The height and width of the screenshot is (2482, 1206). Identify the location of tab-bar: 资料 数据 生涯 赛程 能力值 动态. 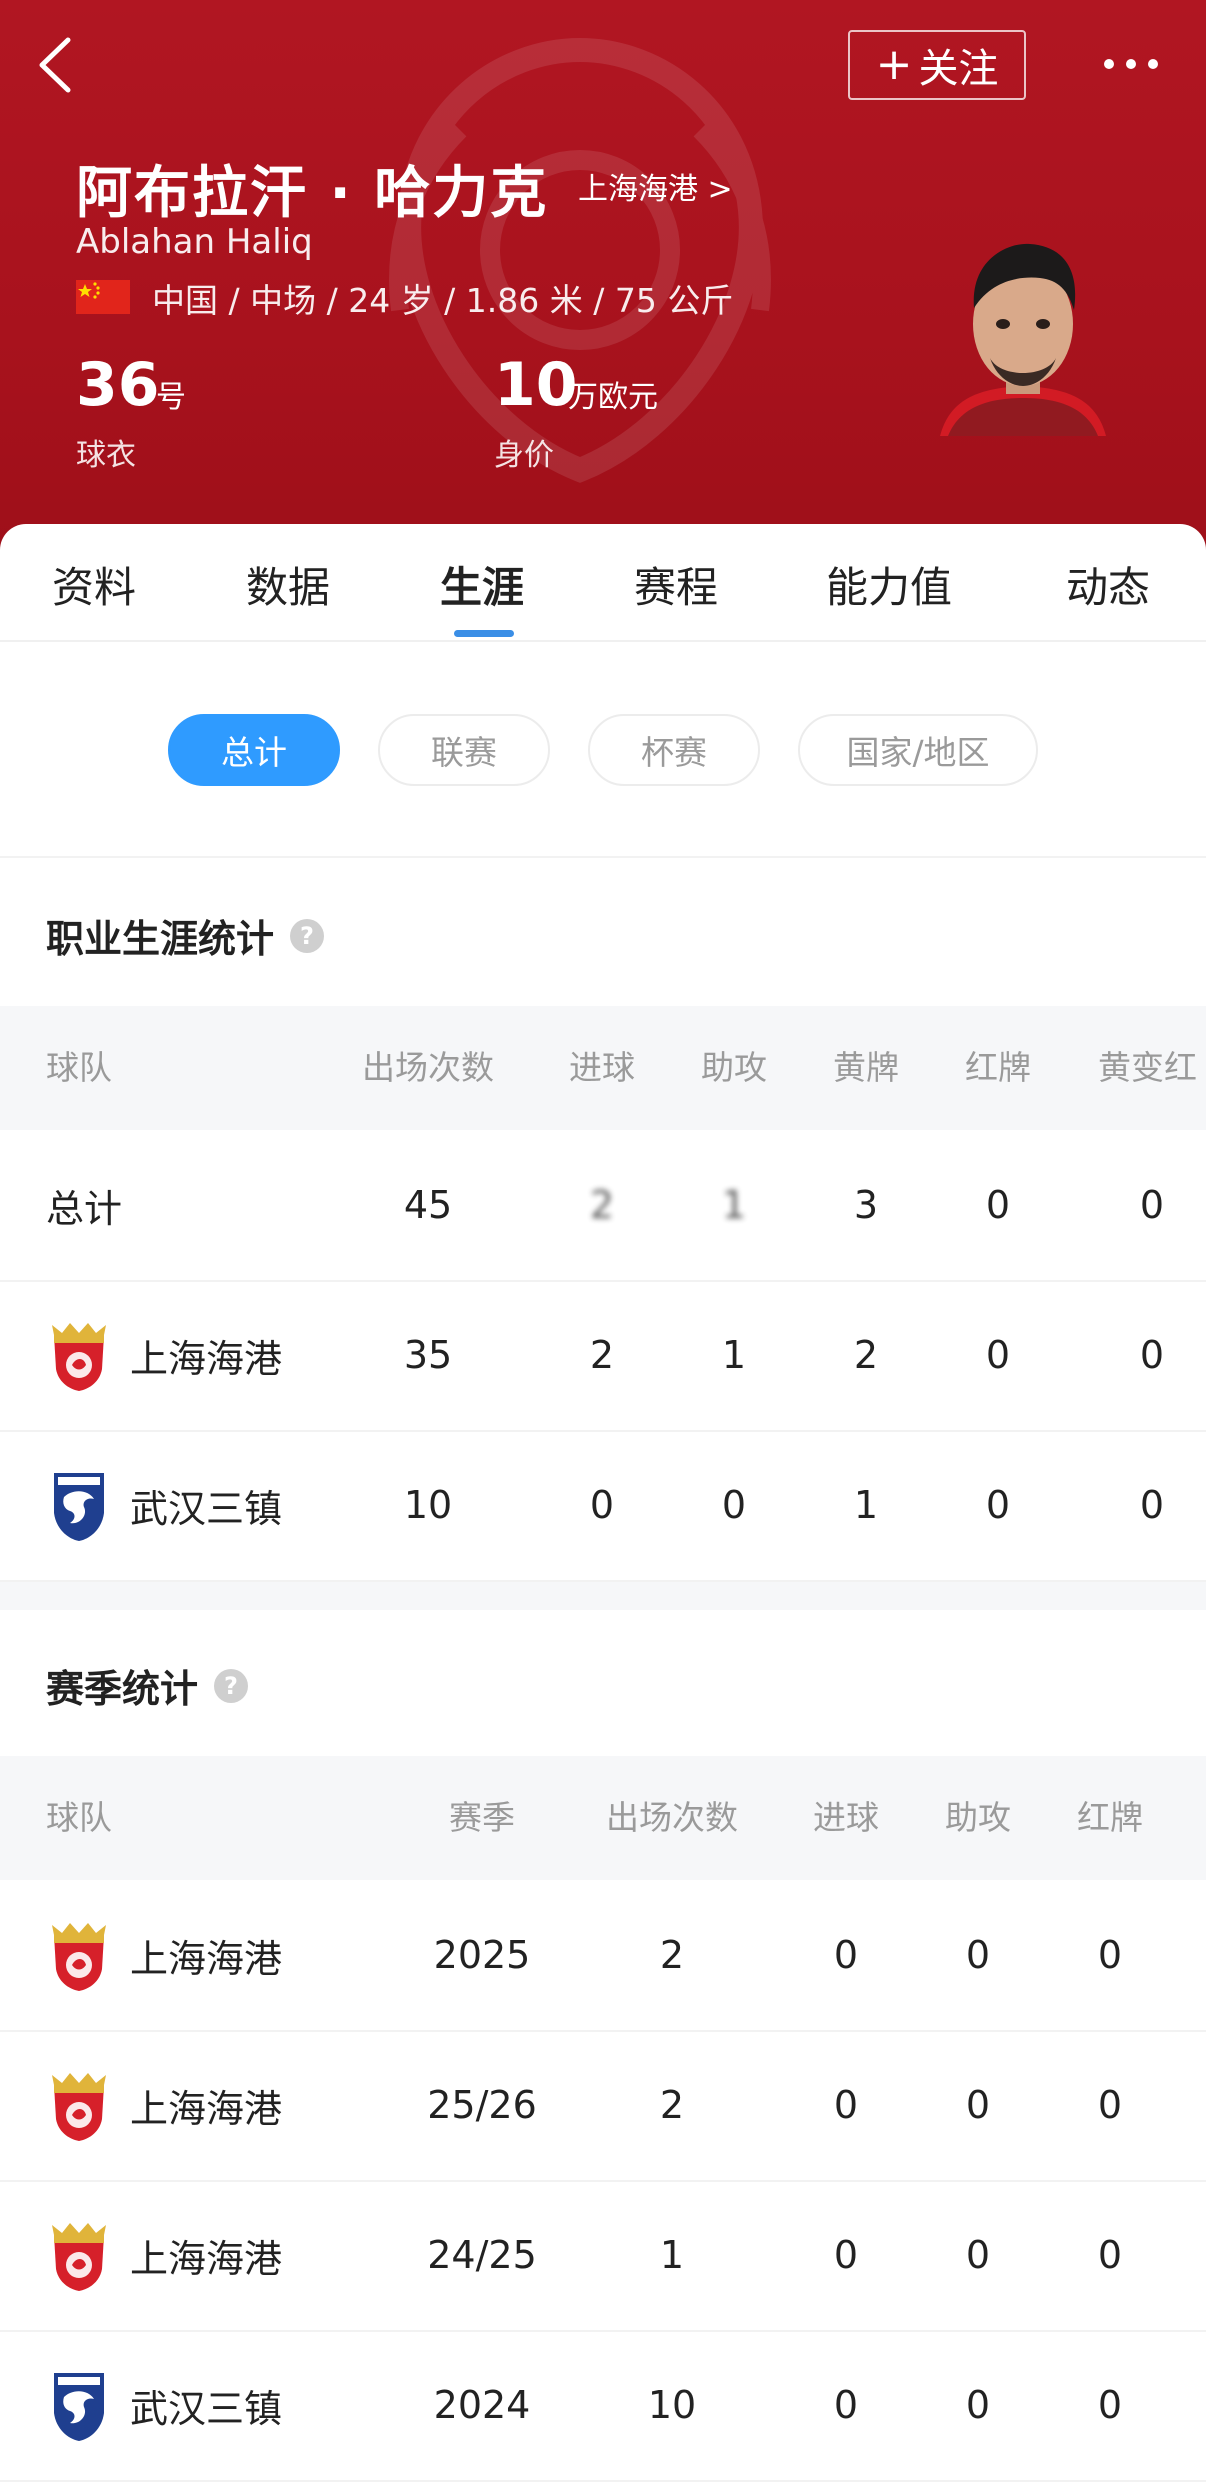
(603, 583).